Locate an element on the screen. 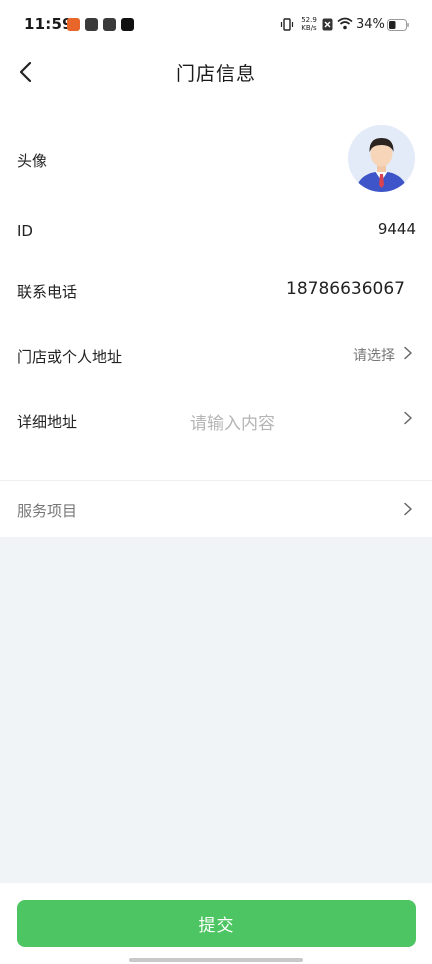 The image size is (432, 964). avatar is located at coordinates (381, 158).